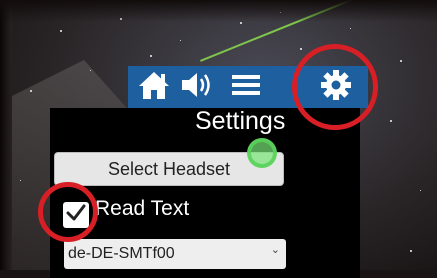 The height and width of the screenshot is (278, 437). I want to click on sound-button, so click(196, 87).